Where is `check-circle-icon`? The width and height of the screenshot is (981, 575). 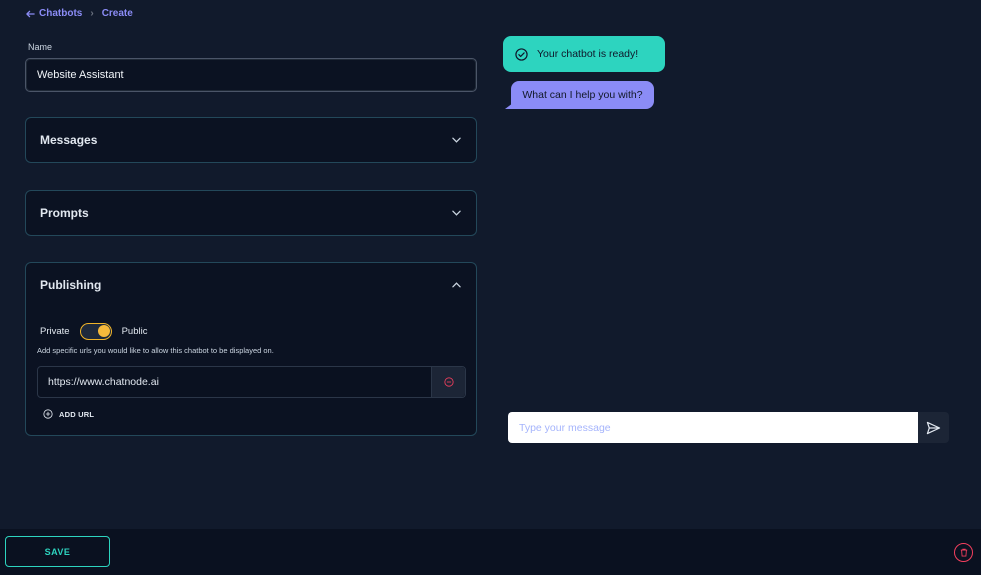 check-circle-icon is located at coordinates (521, 54).